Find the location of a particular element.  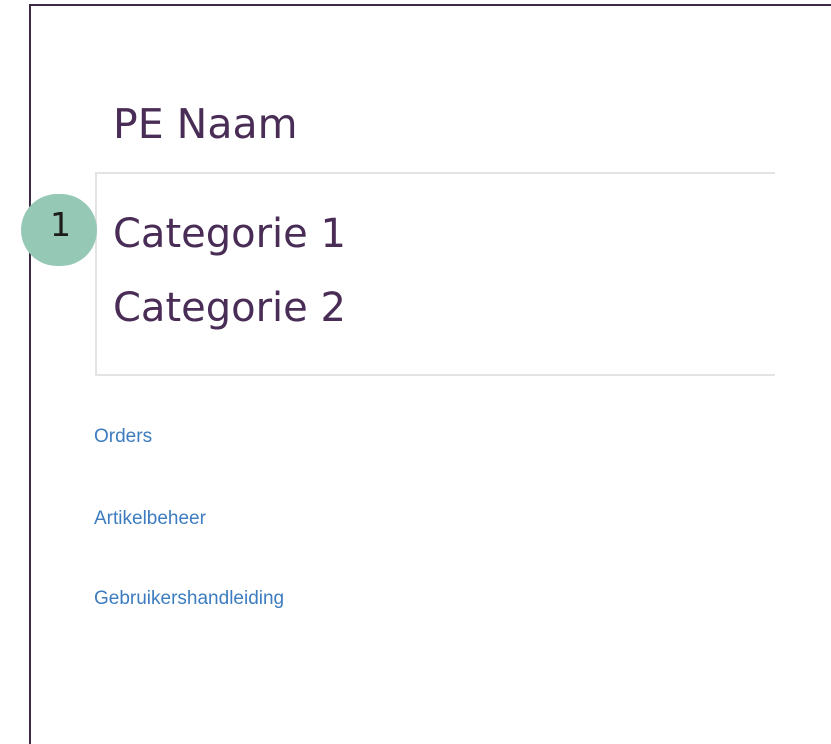

category-item-2: Categorie 2 is located at coordinates (229, 308).